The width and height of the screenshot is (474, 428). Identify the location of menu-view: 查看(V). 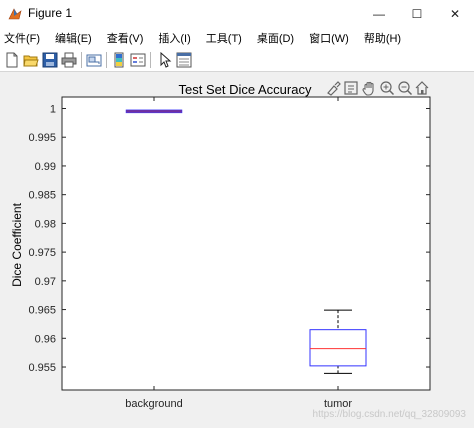
(125, 38).